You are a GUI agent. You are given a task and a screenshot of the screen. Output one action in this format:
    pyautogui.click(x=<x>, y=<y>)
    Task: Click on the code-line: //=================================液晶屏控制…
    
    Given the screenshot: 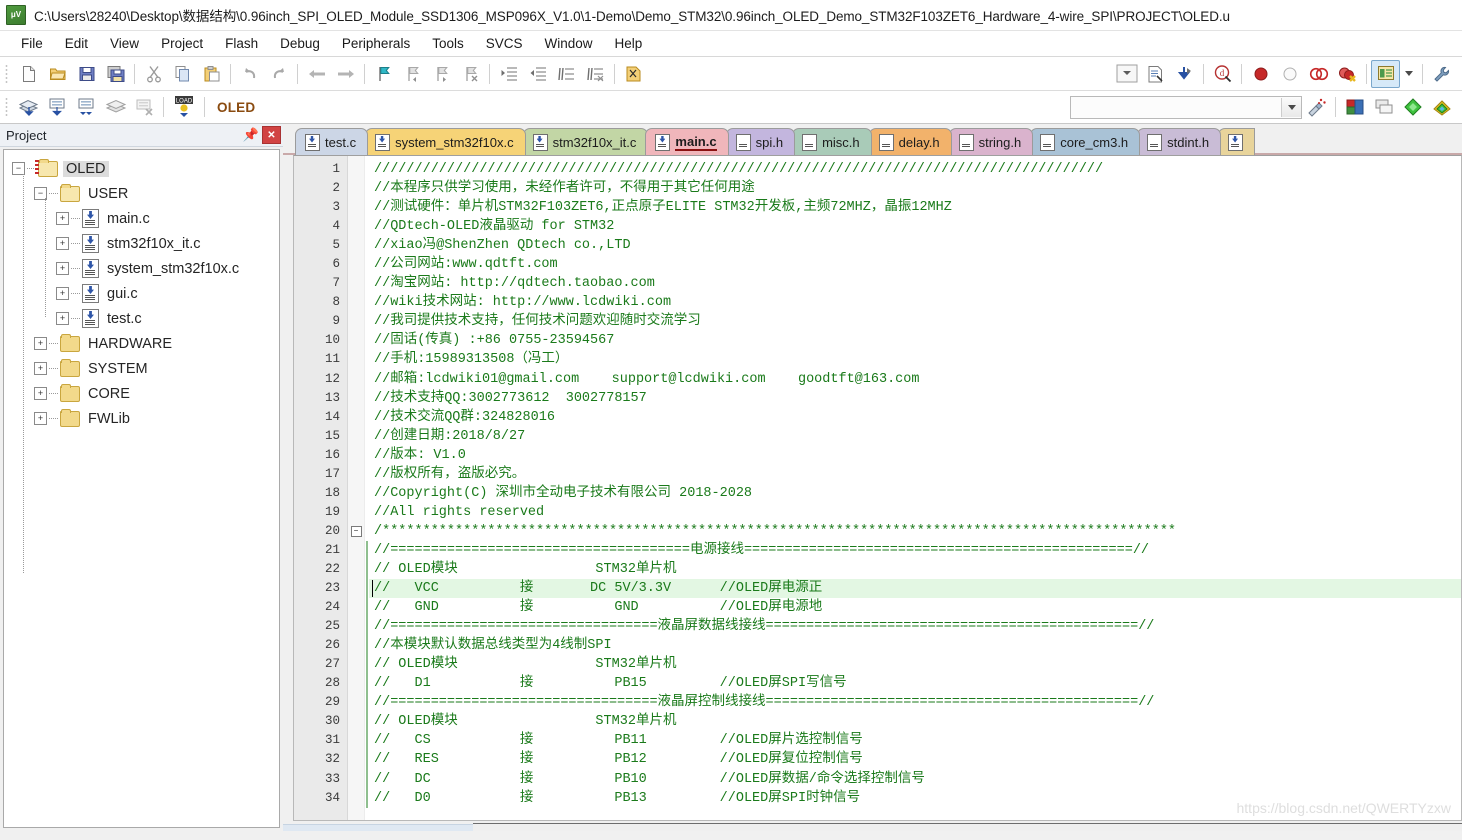 What is the action you would take?
    pyautogui.click(x=915, y=702)
    